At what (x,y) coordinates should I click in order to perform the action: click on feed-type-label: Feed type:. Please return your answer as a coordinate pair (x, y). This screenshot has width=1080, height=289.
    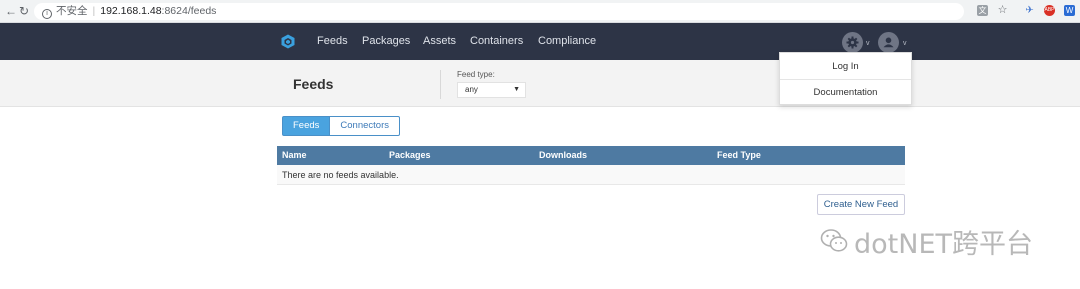
    Looking at the image, I should click on (476, 74).